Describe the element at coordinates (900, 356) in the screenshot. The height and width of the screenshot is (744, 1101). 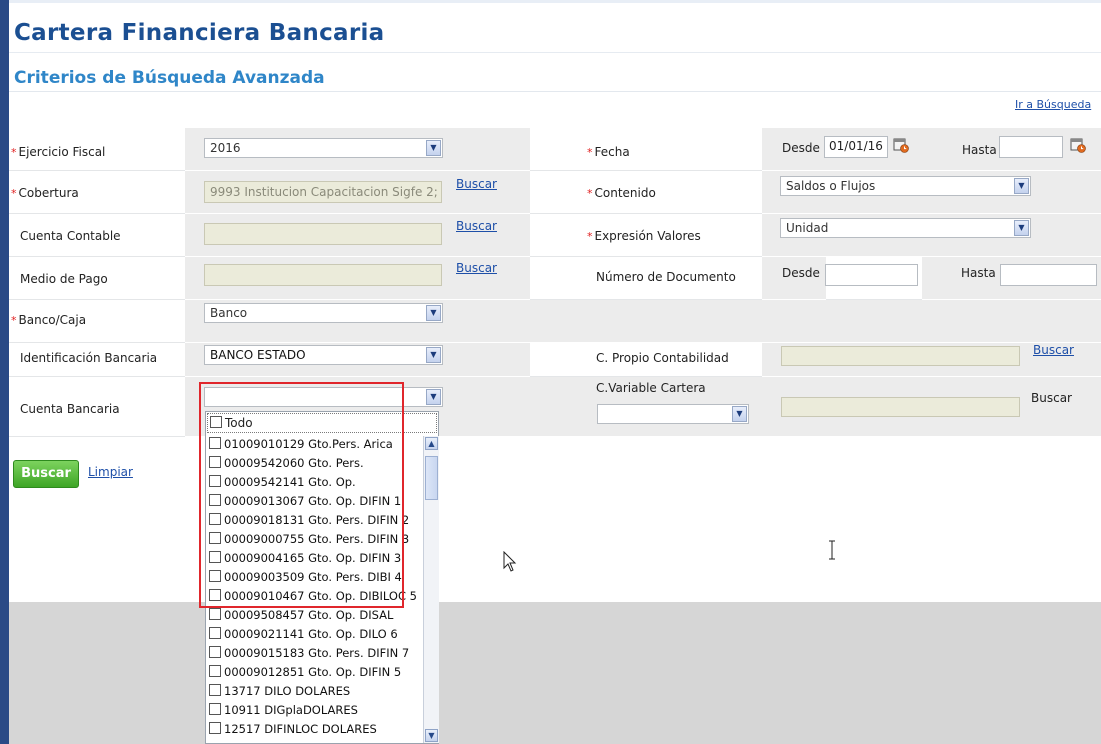
I see `c-propio-contabilidad-input` at that location.